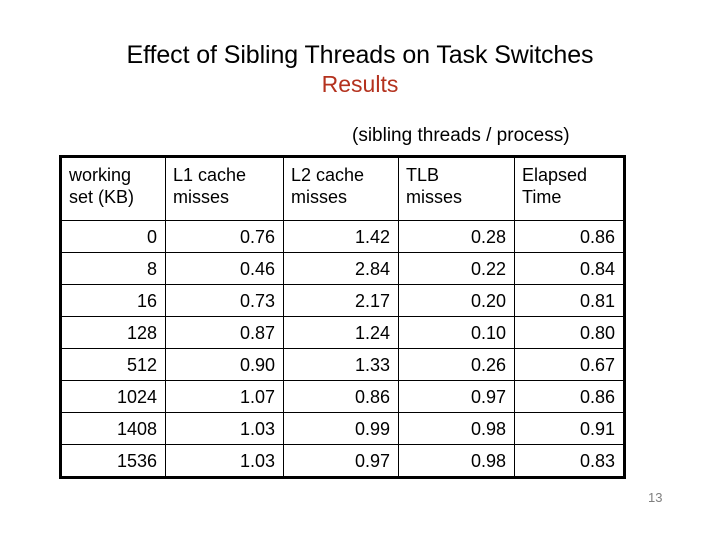  I want to click on column-header-tlb-misses: TLB misses, so click(456, 188).